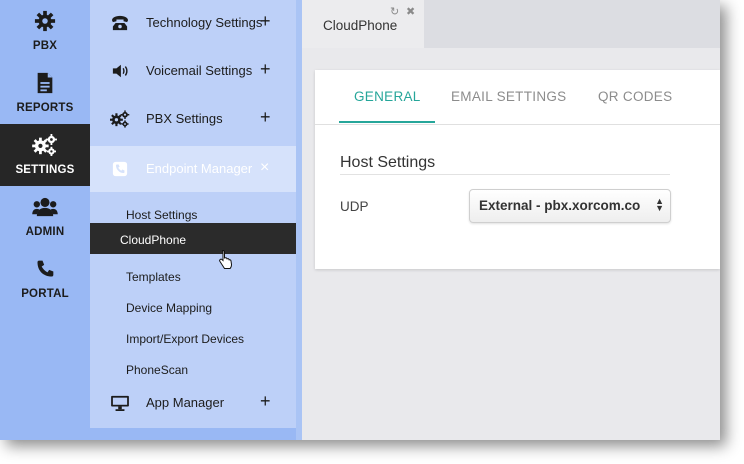  I want to click on active-tab-indicator, so click(387, 122).